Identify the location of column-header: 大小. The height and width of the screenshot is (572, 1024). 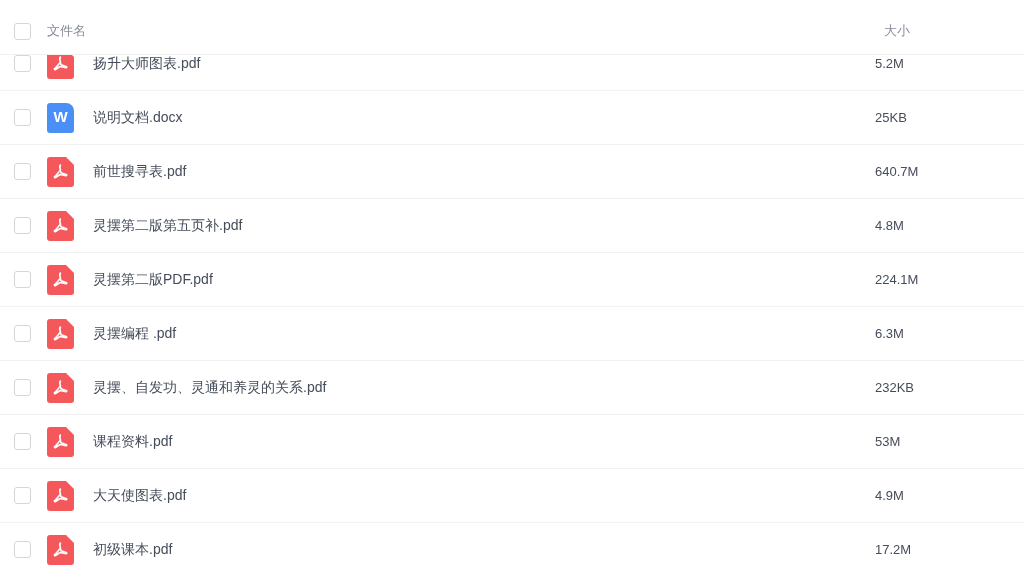
(897, 30).